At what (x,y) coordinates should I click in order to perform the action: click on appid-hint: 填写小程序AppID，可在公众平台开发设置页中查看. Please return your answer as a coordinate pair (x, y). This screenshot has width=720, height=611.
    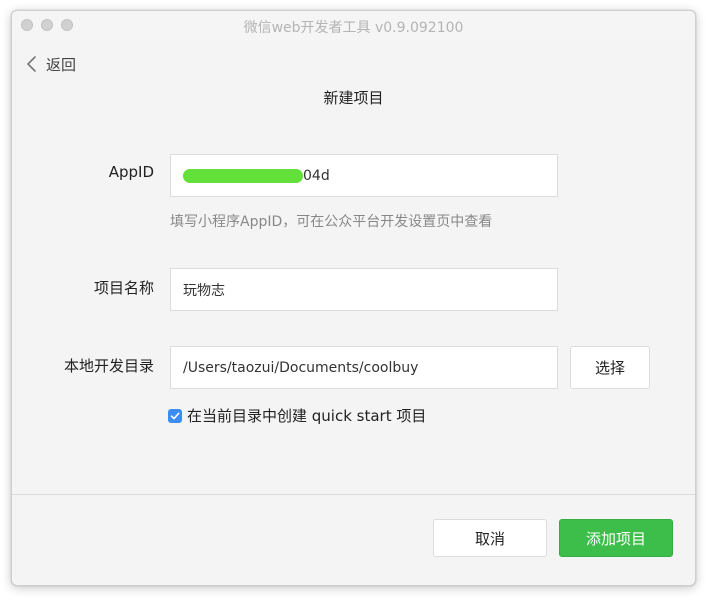
    Looking at the image, I should click on (331, 222).